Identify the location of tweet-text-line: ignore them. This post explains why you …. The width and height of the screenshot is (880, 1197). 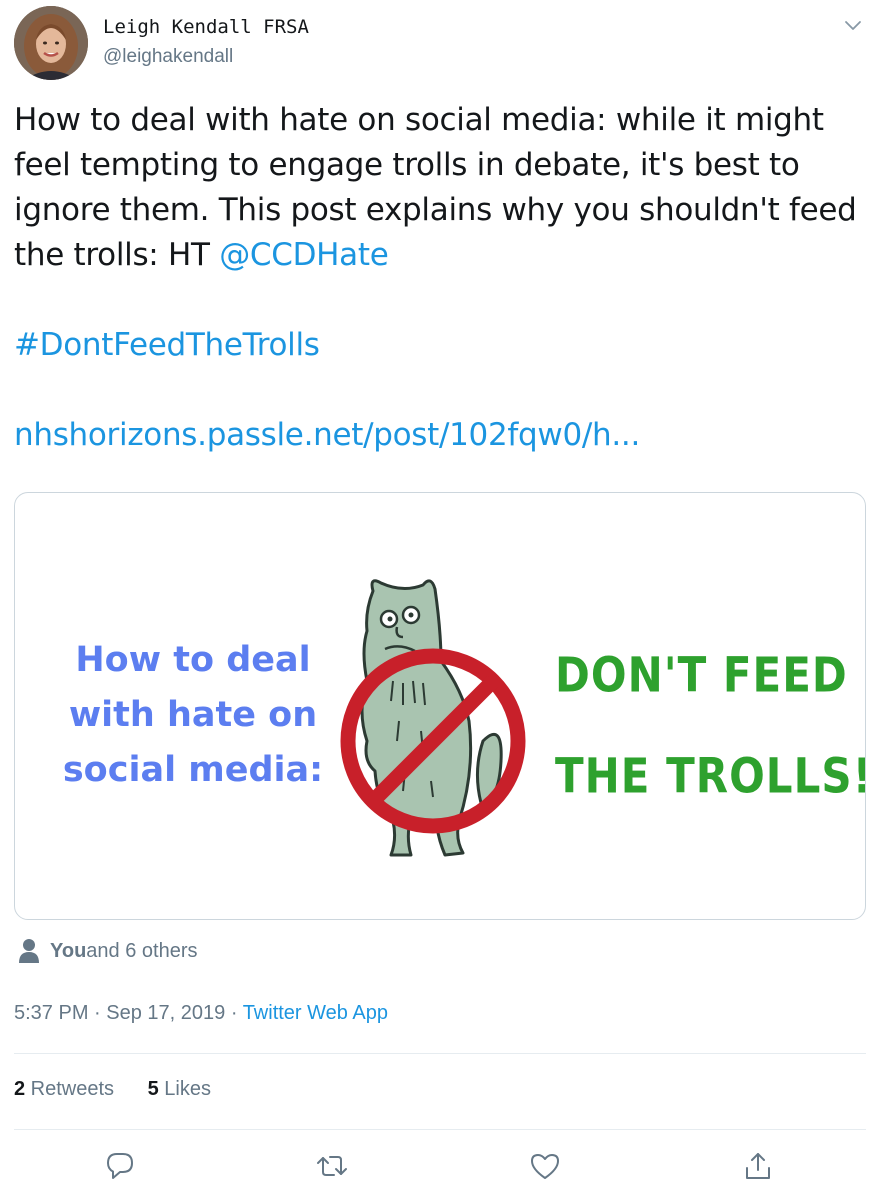
(435, 210).